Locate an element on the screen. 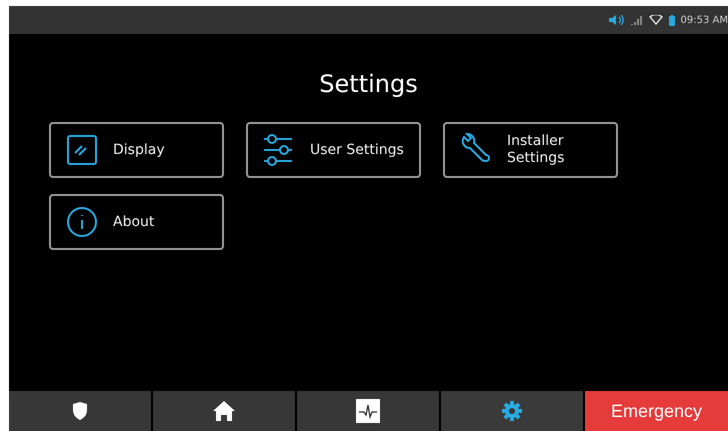 The width and height of the screenshot is (728, 431). home-icon is located at coordinates (224, 411).